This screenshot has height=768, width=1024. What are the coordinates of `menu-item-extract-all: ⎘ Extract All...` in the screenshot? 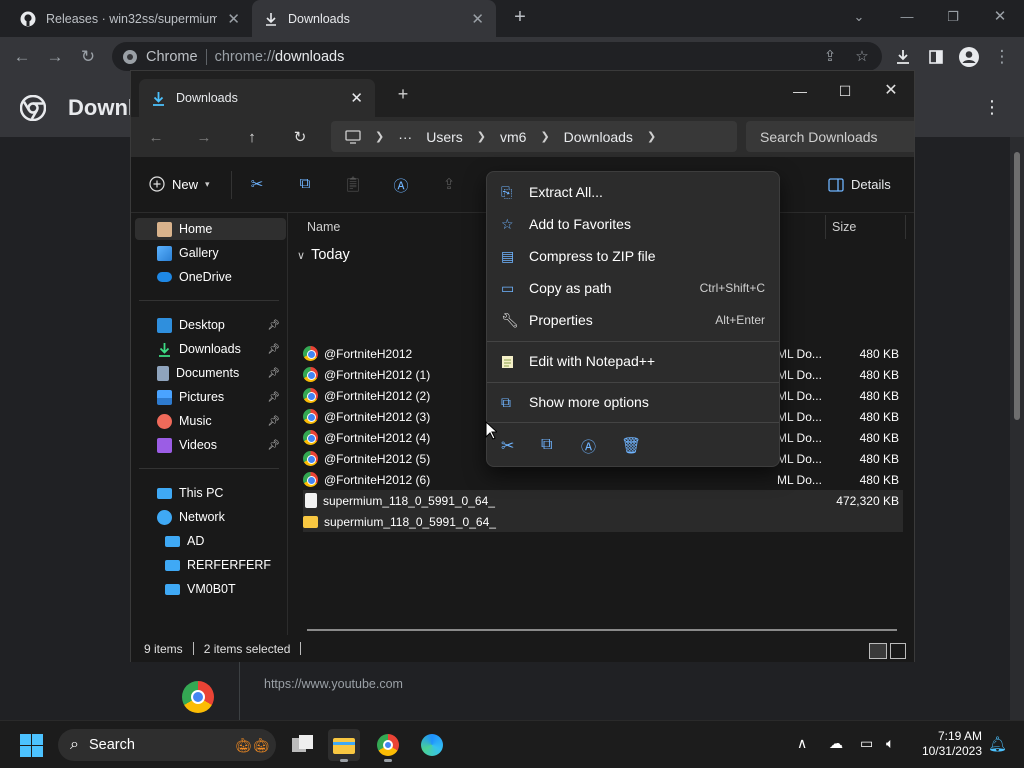 It's located at (634, 192).